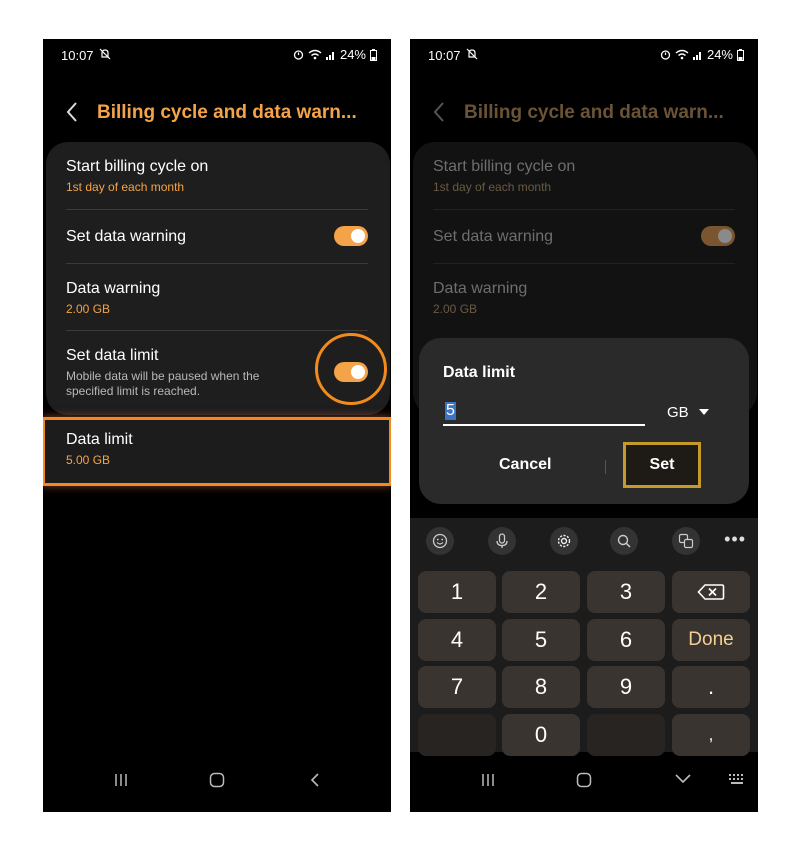 The image size is (800, 852). Describe the element at coordinates (584, 465) in the screenshot. I see `dialog-buttons: Cancel Set` at that location.